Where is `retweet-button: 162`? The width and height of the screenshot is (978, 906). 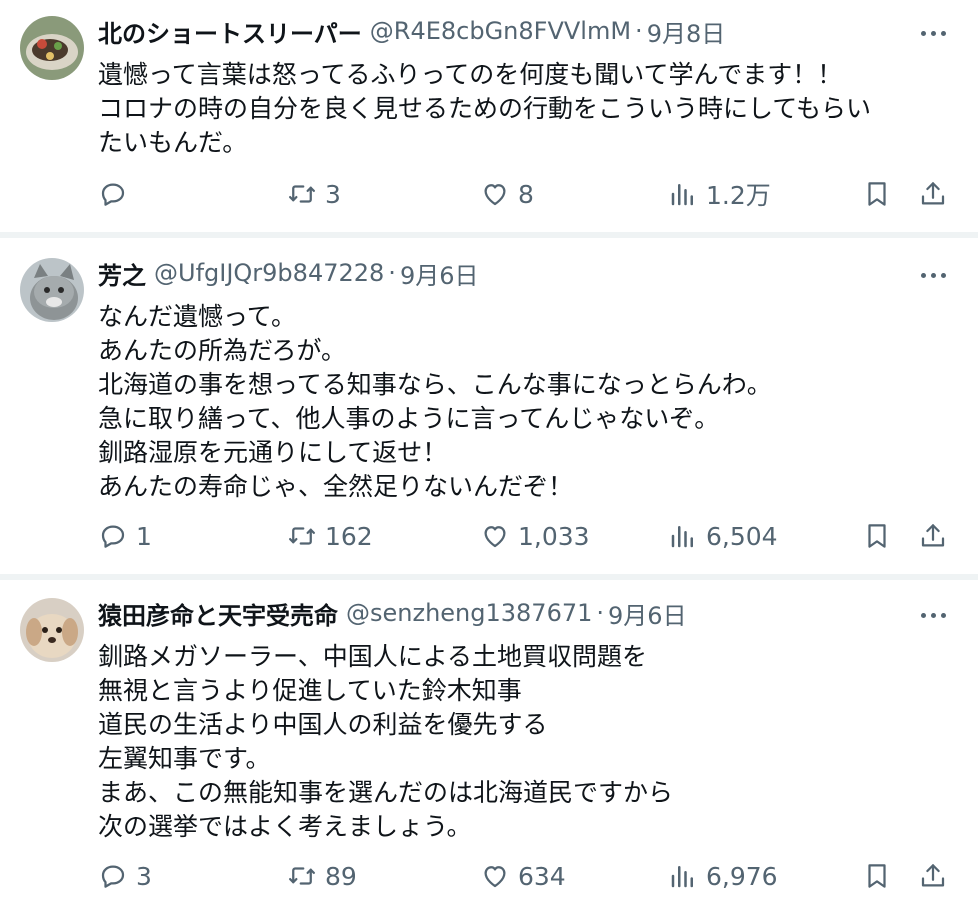 retweet-button: 162 is located at coordinates (330, 536).